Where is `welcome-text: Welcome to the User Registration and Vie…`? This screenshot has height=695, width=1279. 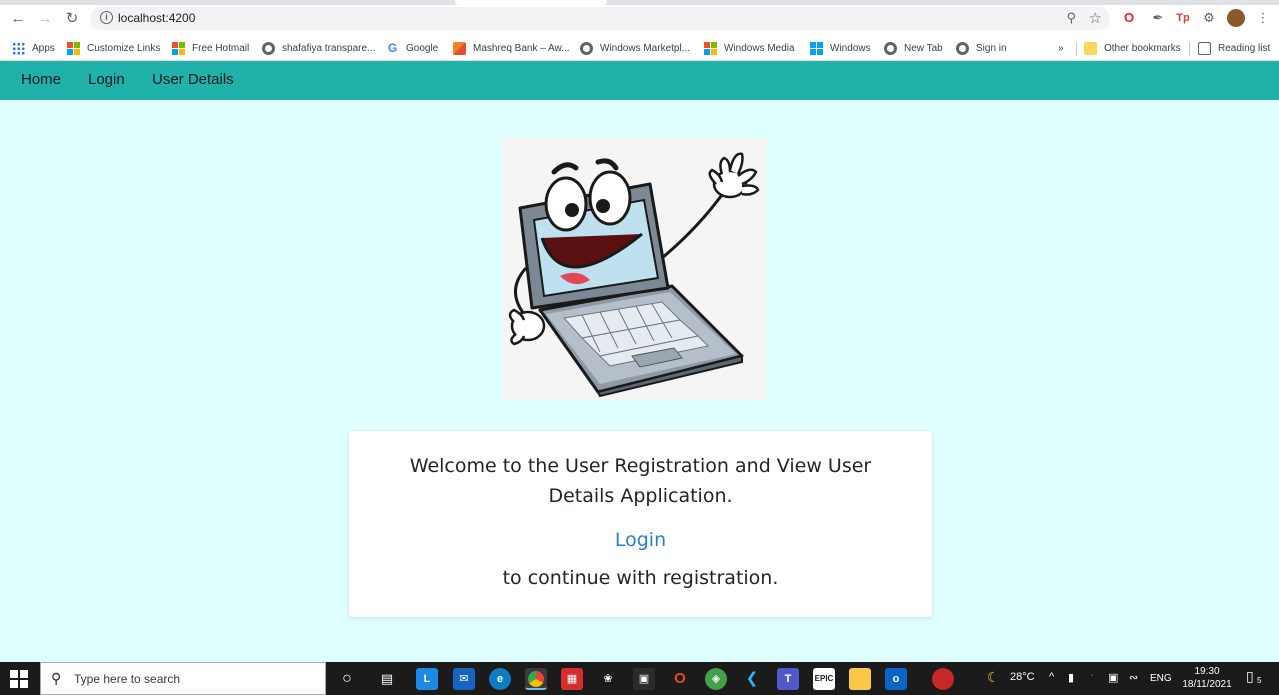 welcome-text: Welcome to the User Registration and Vie… is located at coordinates (640, 481).